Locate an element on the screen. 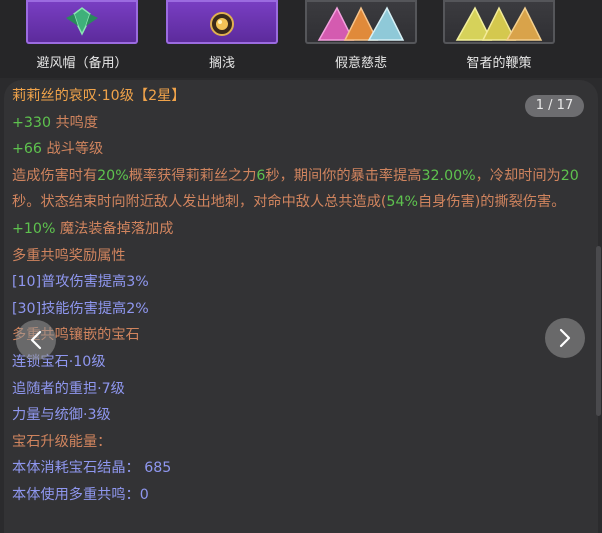 The height and width of the screenshot is (533, 602). gem-slot-3: 假意慈悲 is located at coordinates (361, 39).